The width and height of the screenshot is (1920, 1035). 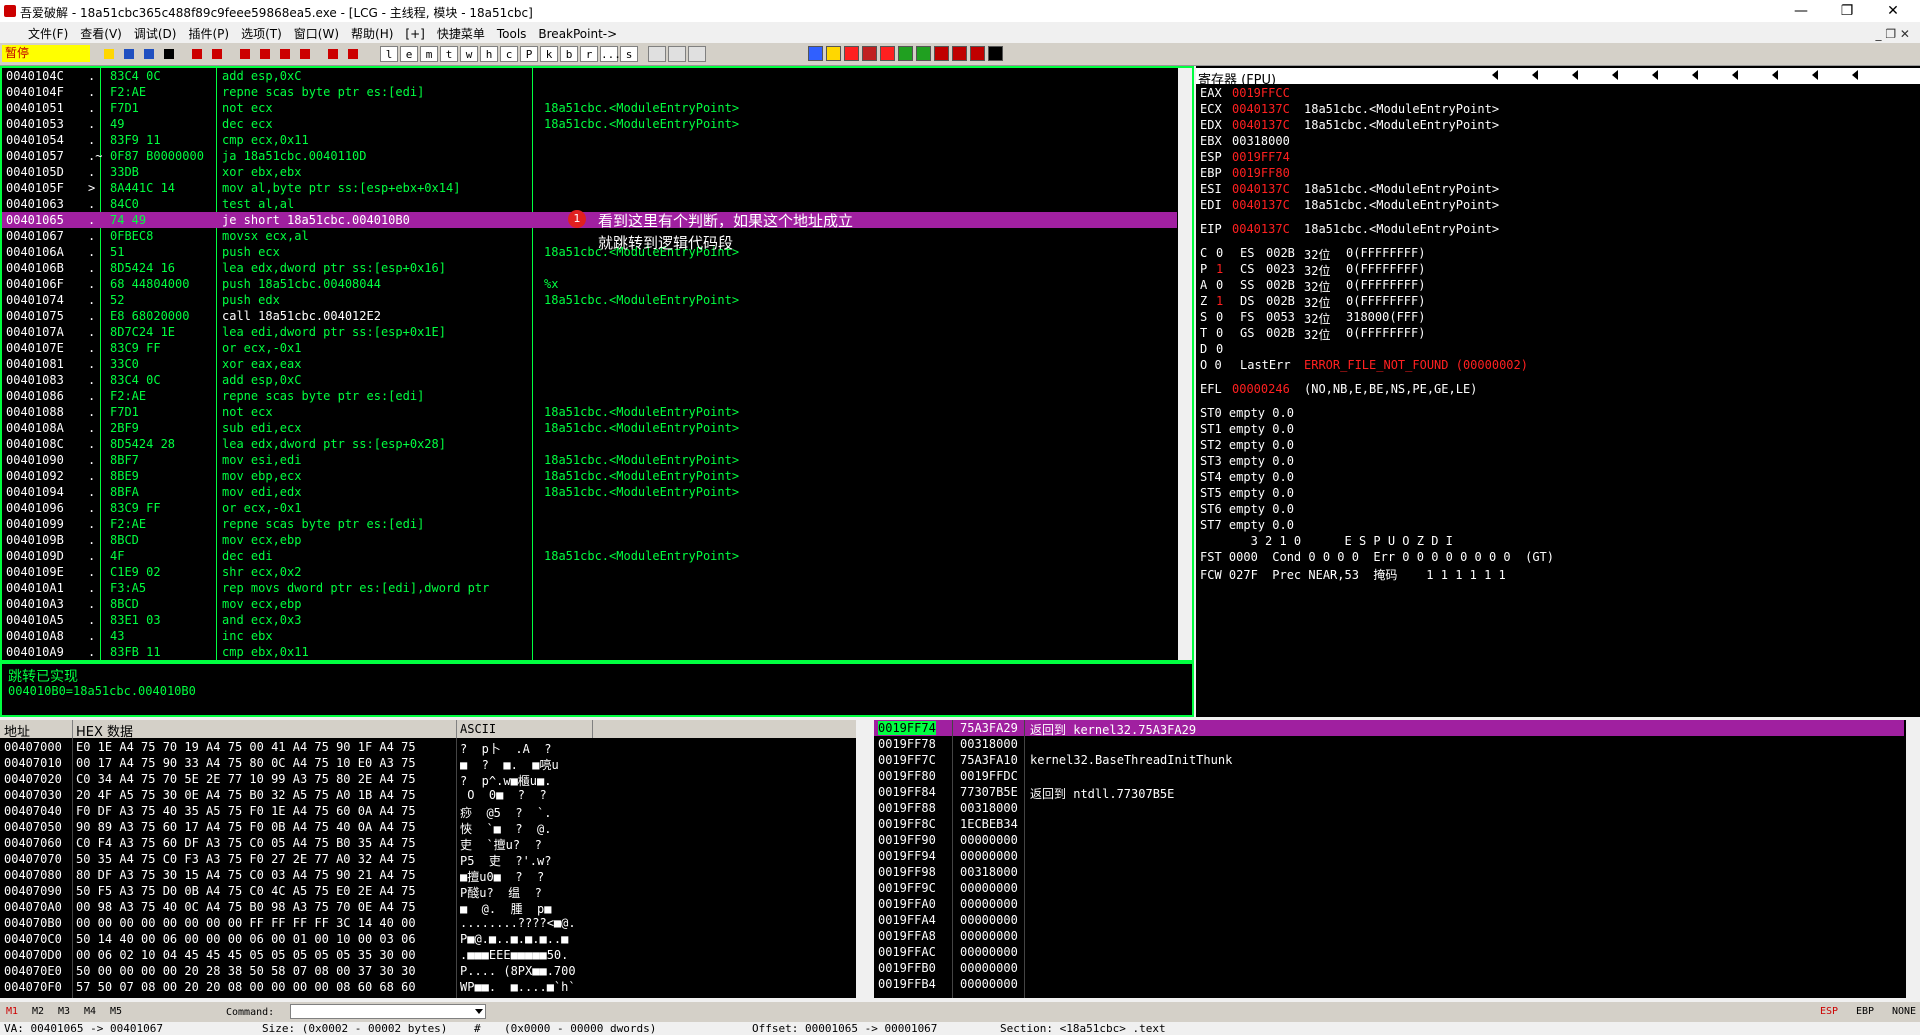 I want to click on window-button-P: P, so click(x=529, y=54).